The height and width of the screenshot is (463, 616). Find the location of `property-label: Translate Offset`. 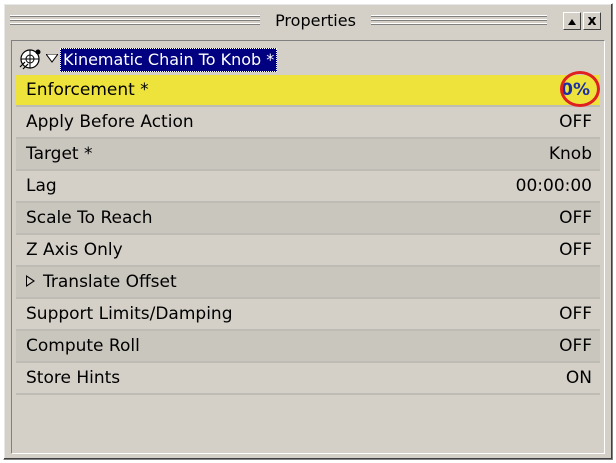

property-label: Translate Offset is located at coordinates (101, 282).